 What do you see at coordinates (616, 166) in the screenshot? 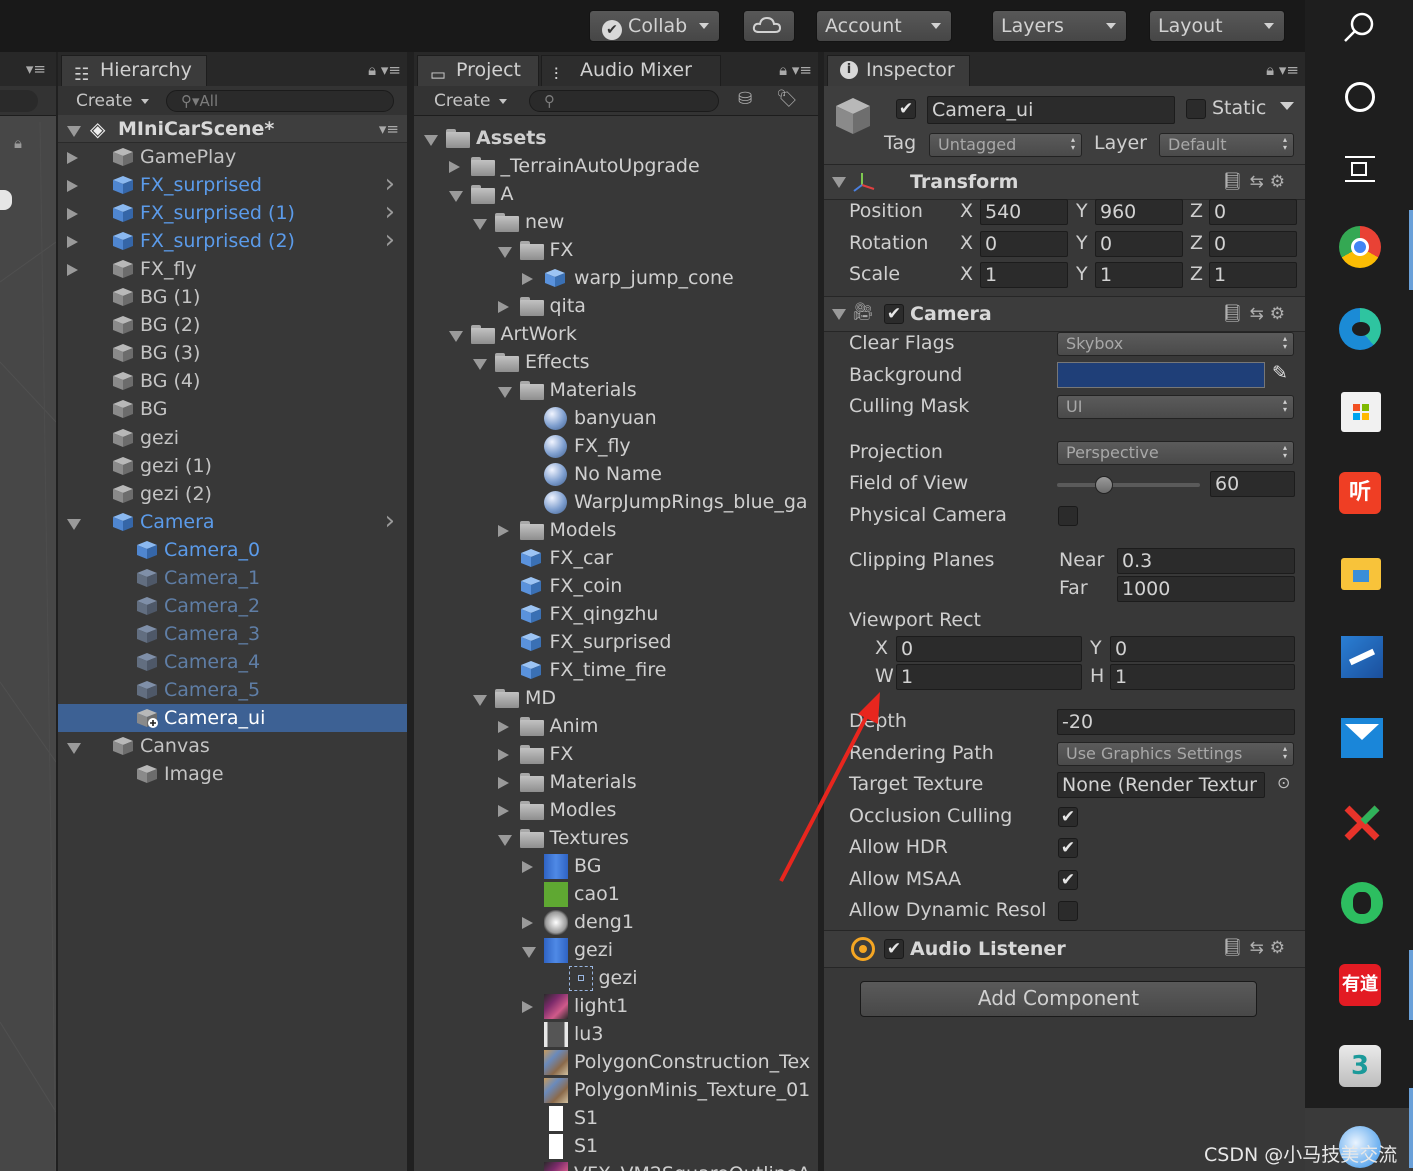
I see `project-row: _TerrainAutoUpgrade` at bounding box center [616, 166].